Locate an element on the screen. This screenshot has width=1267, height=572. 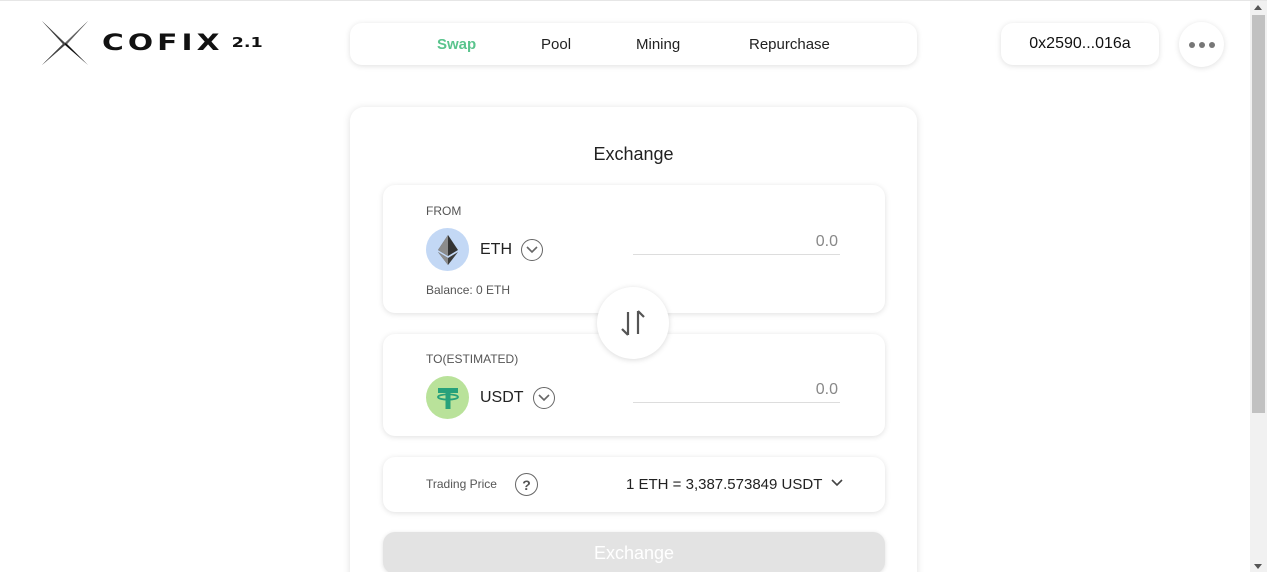
to-amount-input is located at coordinates (736, 390).